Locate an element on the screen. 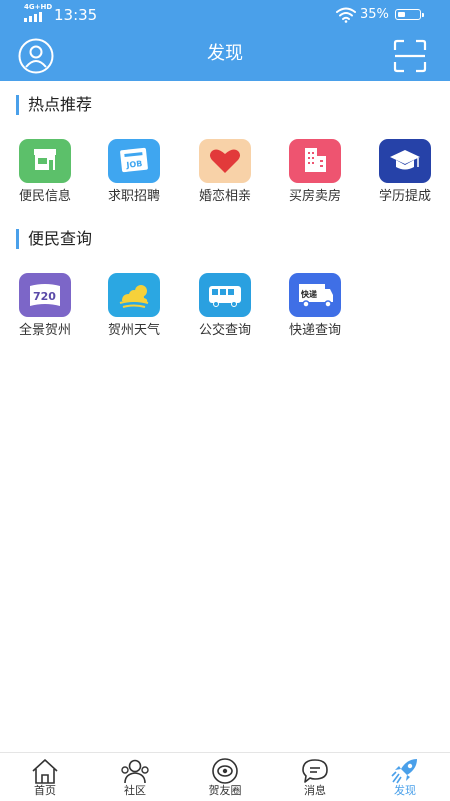 The width and height of the screenshot is (450, 801). nav-community: 社区 is located at coordinates (135, 777).